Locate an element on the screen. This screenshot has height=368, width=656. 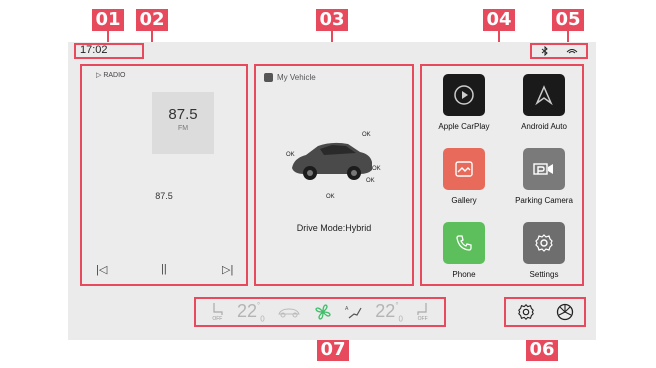
radio-header: ▷ RADIO is located at coordinates (111, 75).